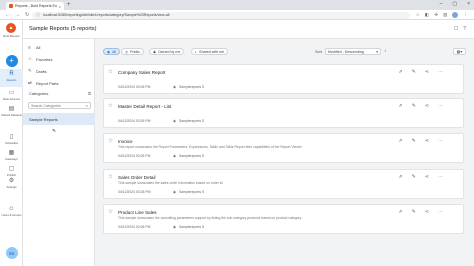  I want to click on create-new-button: +, so click(11, 61).